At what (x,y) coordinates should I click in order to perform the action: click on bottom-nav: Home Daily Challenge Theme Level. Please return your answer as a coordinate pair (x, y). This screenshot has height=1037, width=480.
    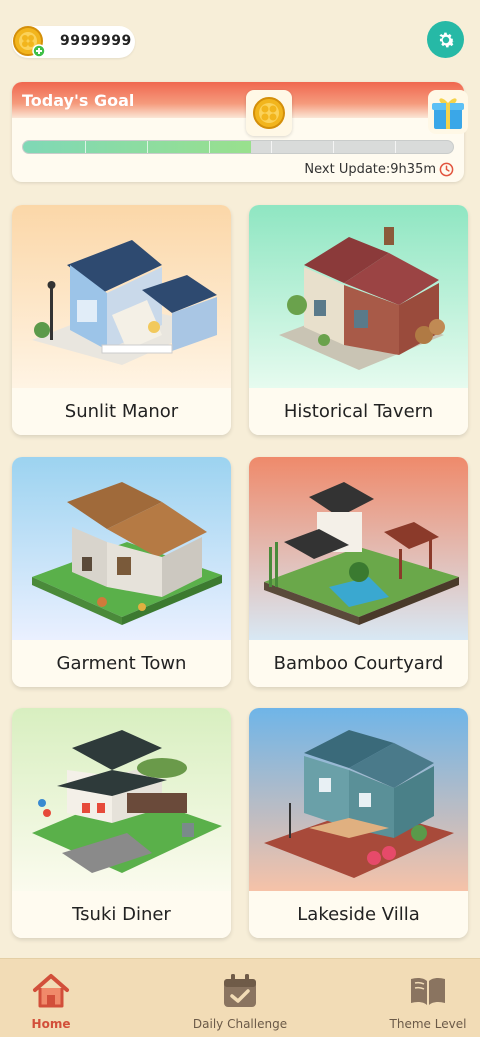
    Looking at the image, I should click on (240, 997).